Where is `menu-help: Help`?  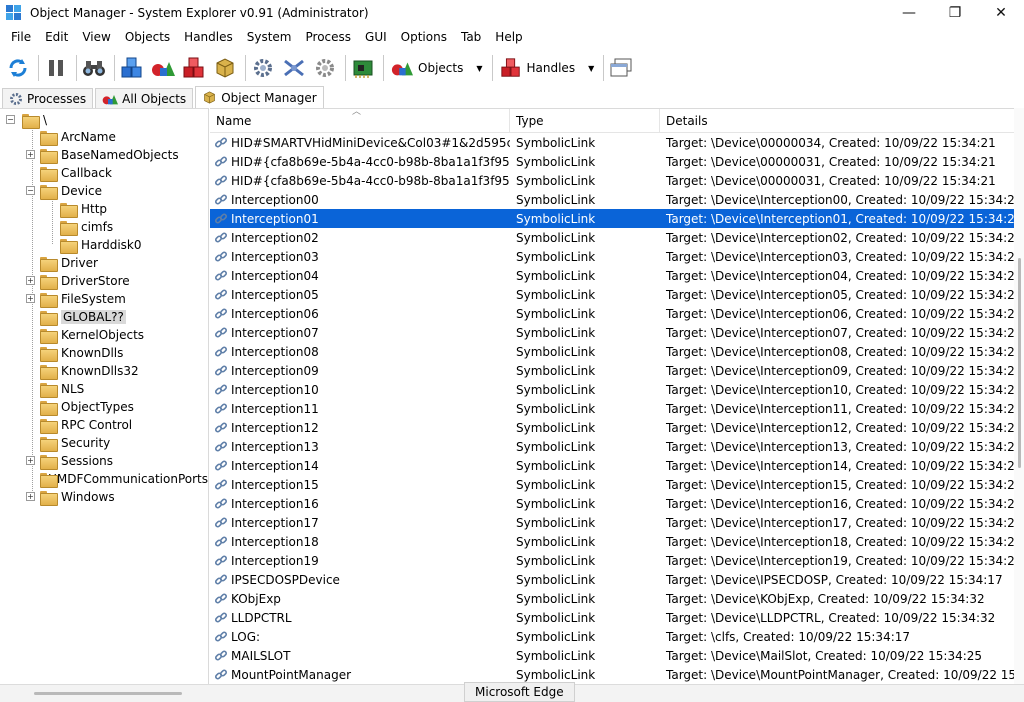 menu-help: Help is located at coordinates (508, 37).